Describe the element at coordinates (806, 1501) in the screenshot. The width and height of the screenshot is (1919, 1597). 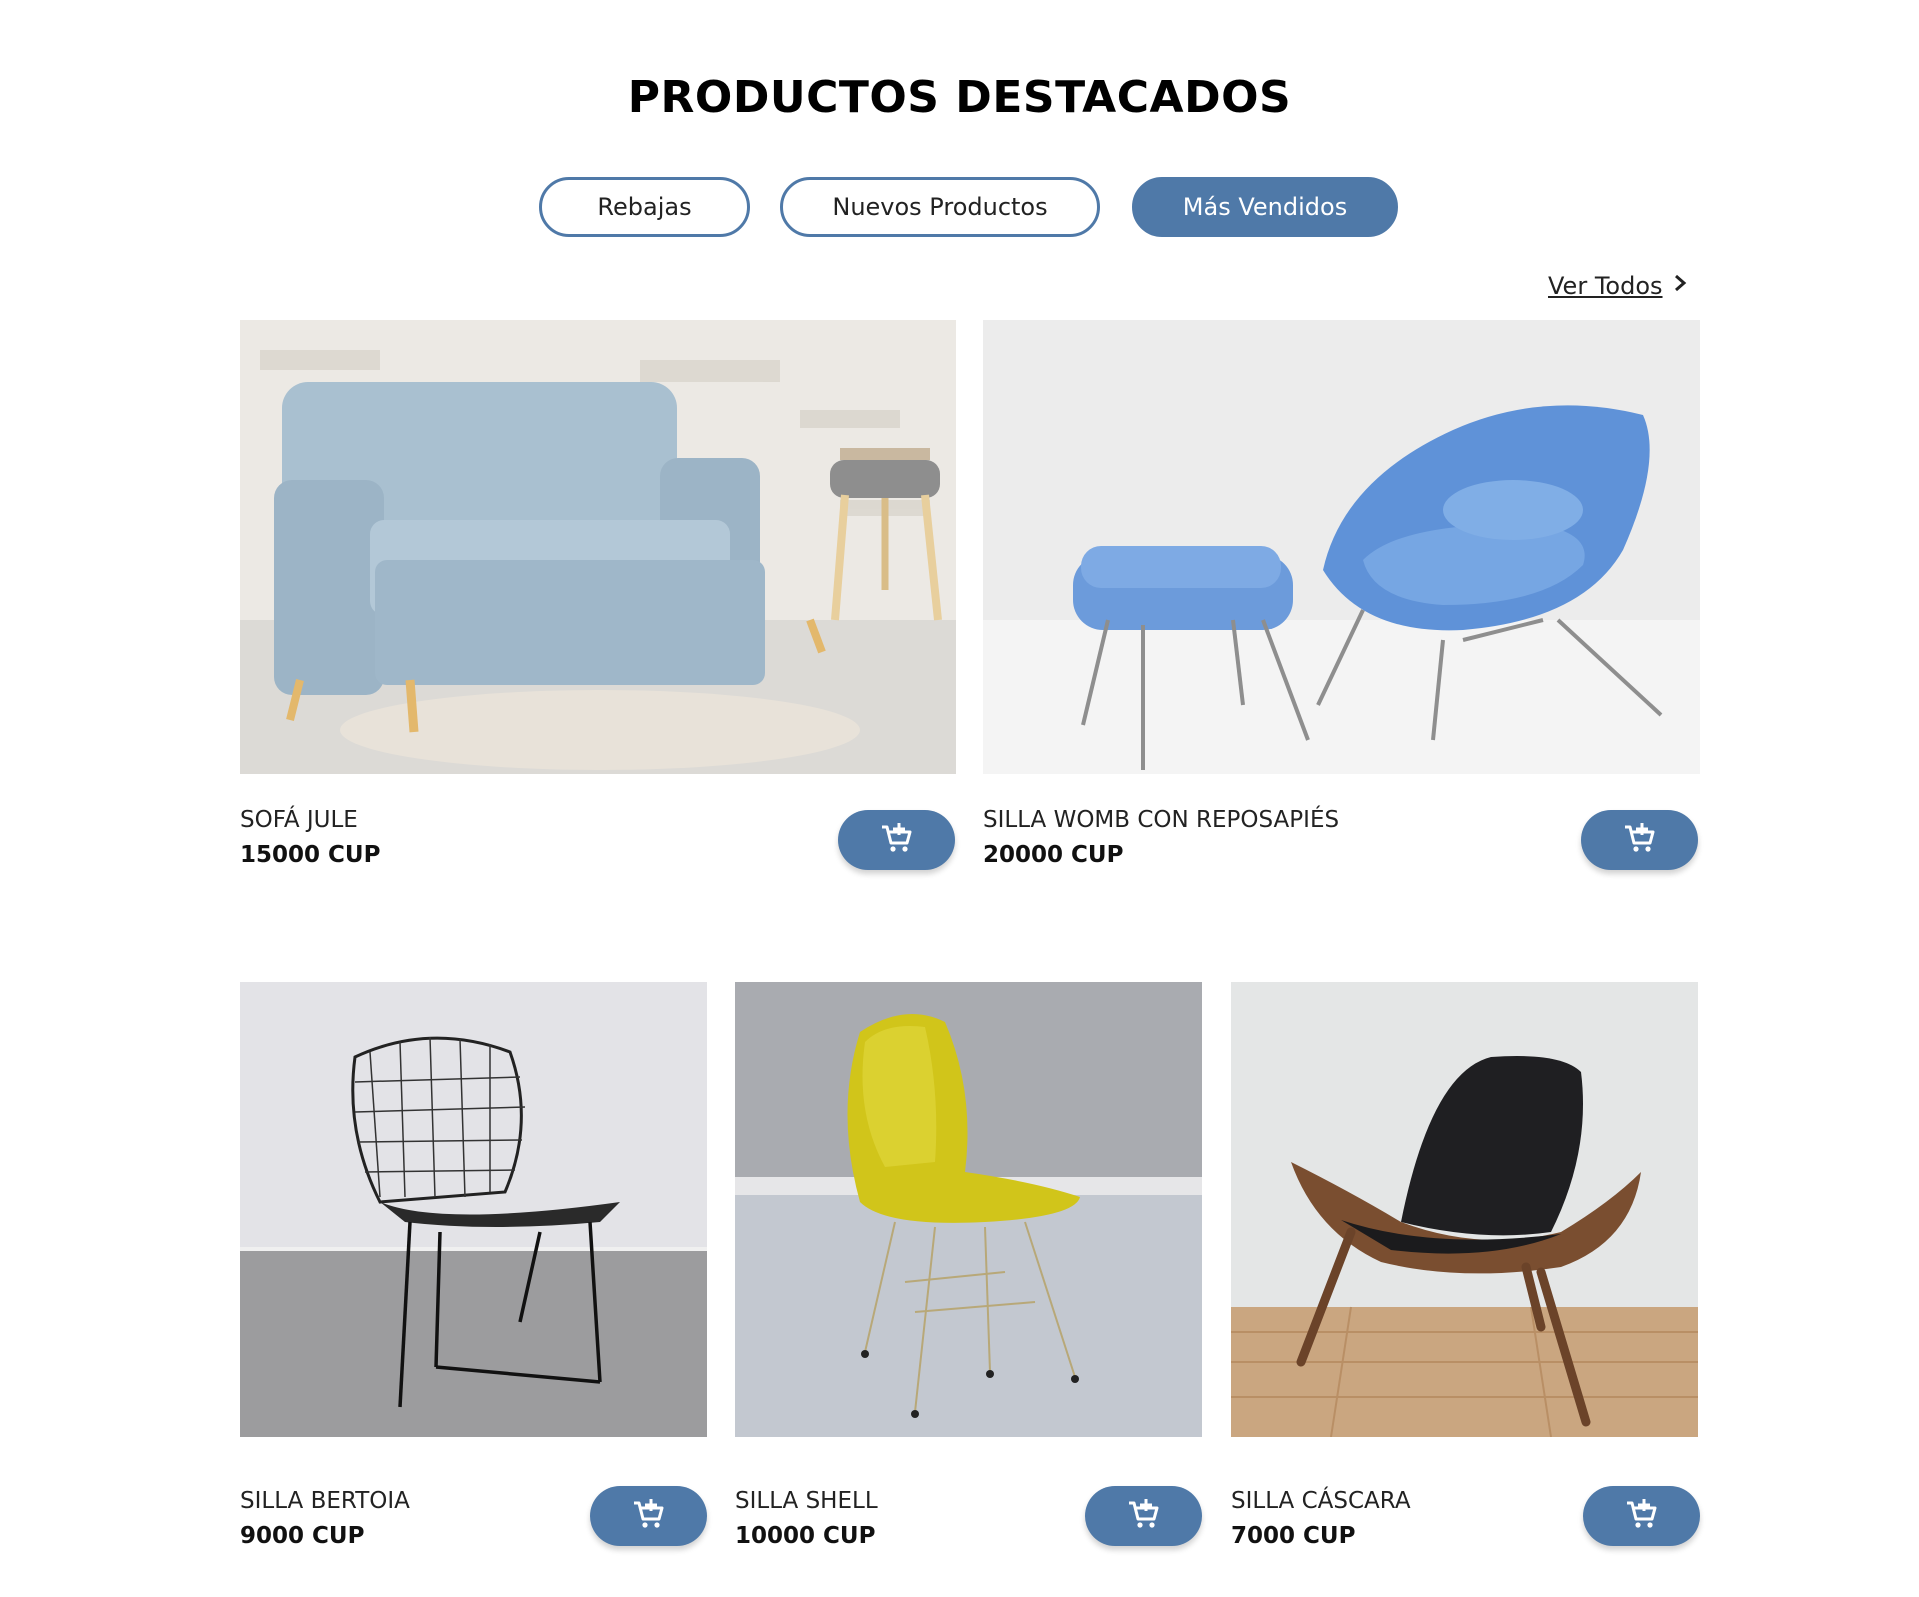
I see `product-name: SILLA SHELL` at that location.